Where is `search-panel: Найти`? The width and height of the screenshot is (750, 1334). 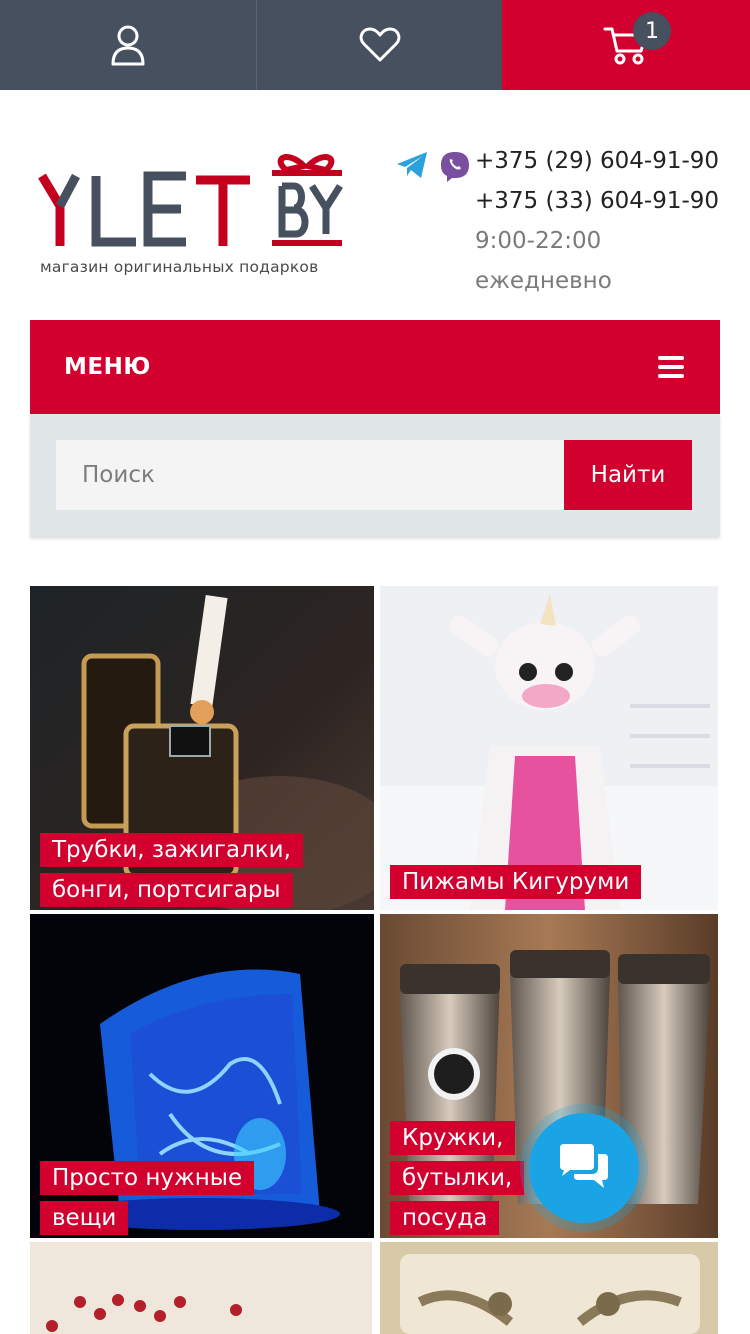 search-panel: Найти is located at coordinates (375, 475).